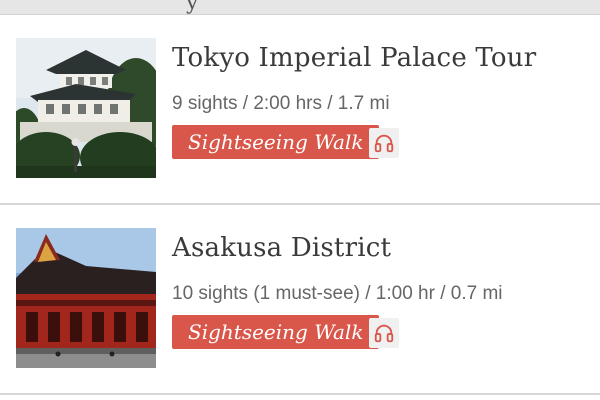 The image size is (600, 400). Describe the element at coordinates (281, 248) in the screenshot. I see `tour-title: Asakusa District` at that location.